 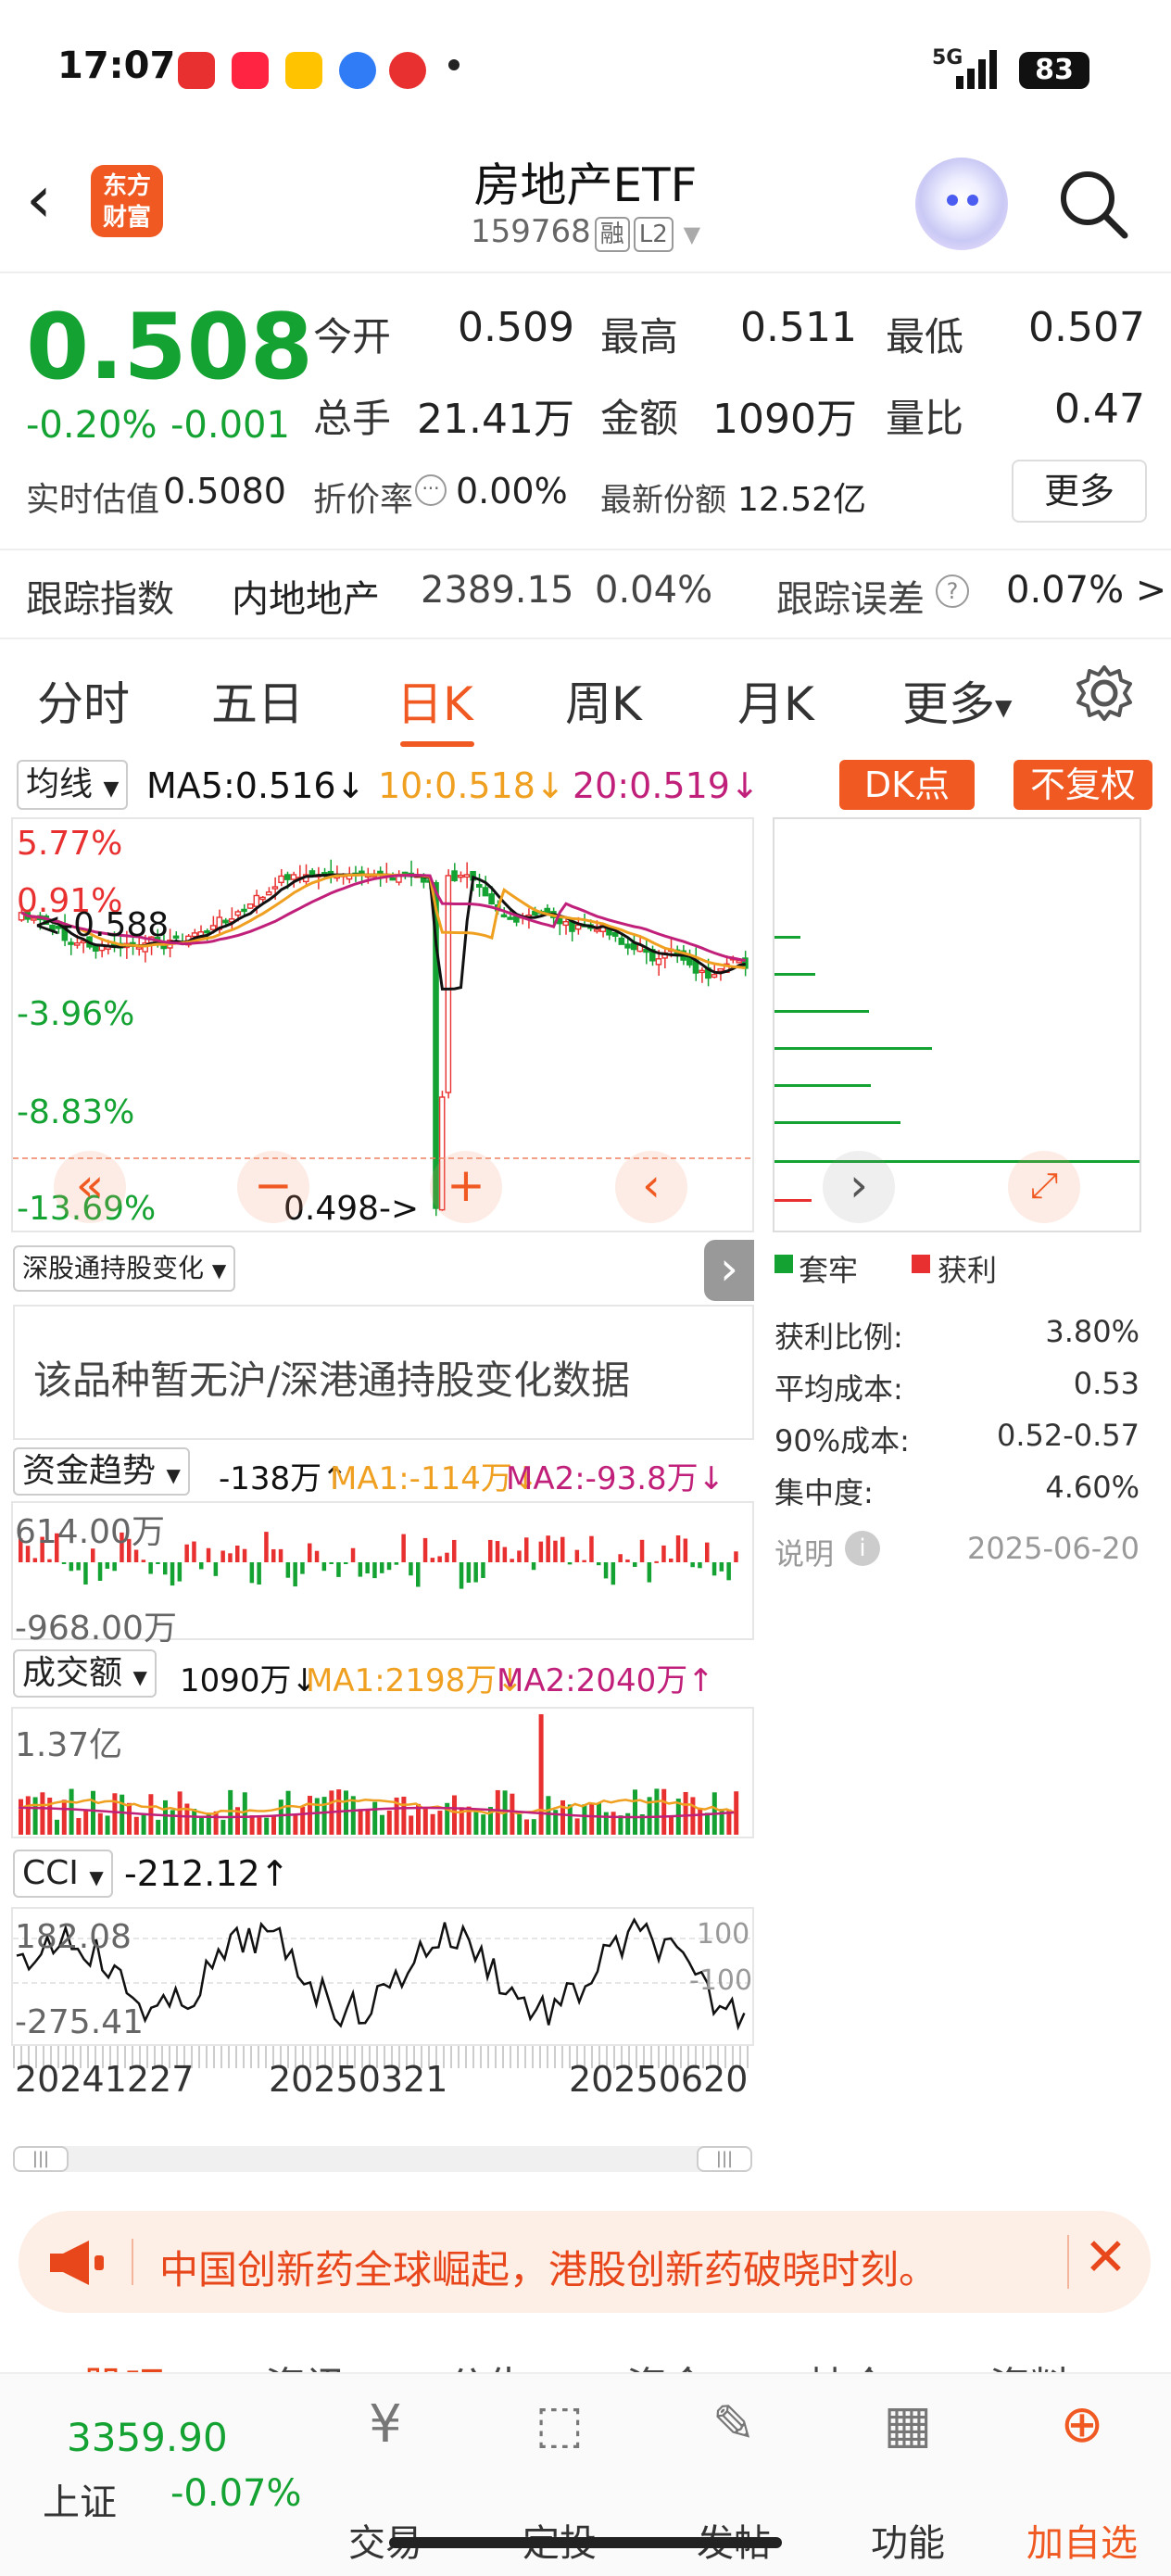 What do you see at coordinates (908, 2475) in the screenshot?
I see `nav-functions: ▦ 功能` at bounding box center [908, 2475].